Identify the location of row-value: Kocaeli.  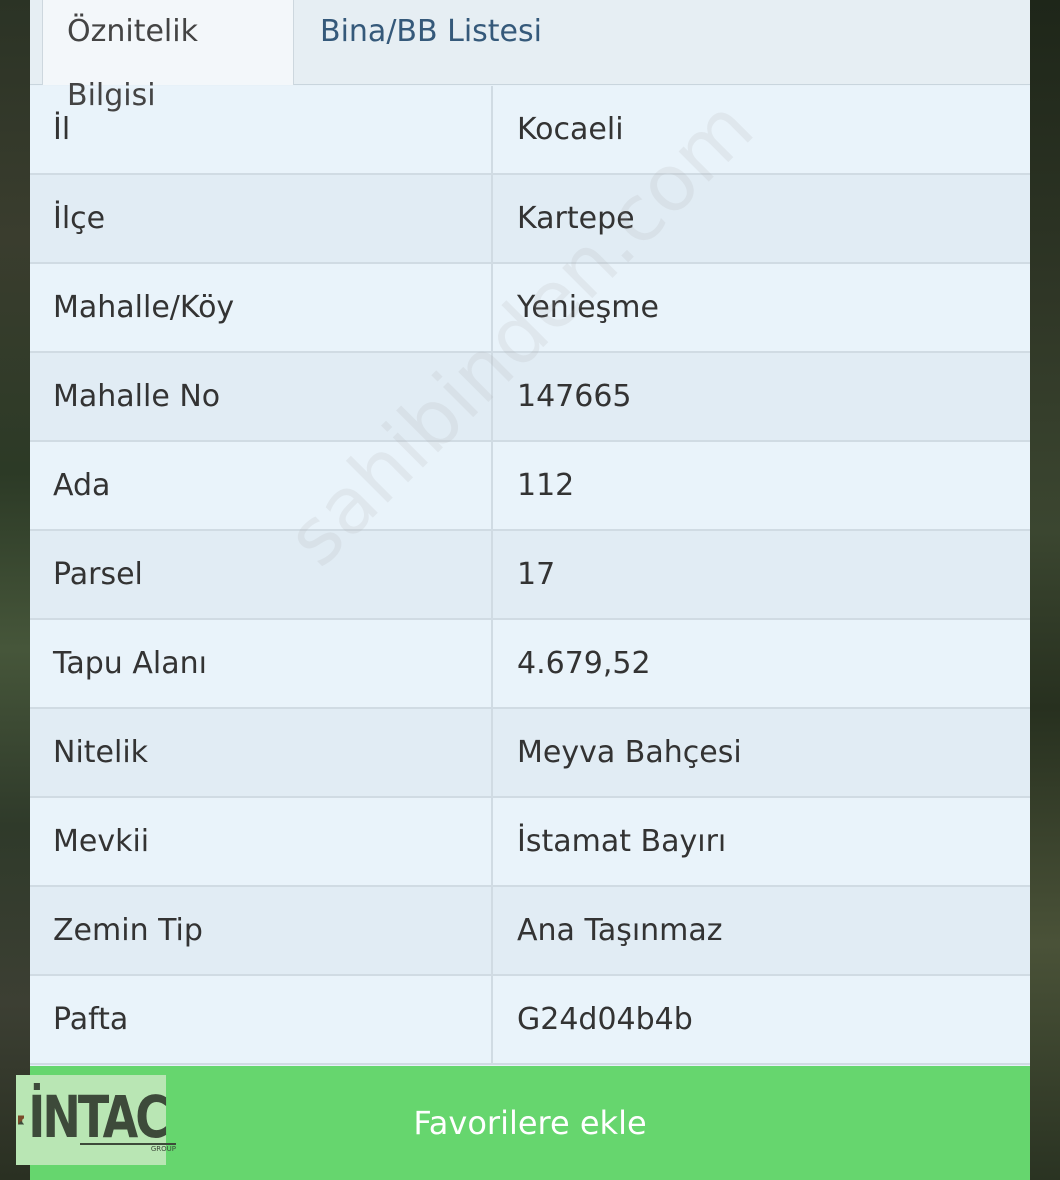
(570, 129).